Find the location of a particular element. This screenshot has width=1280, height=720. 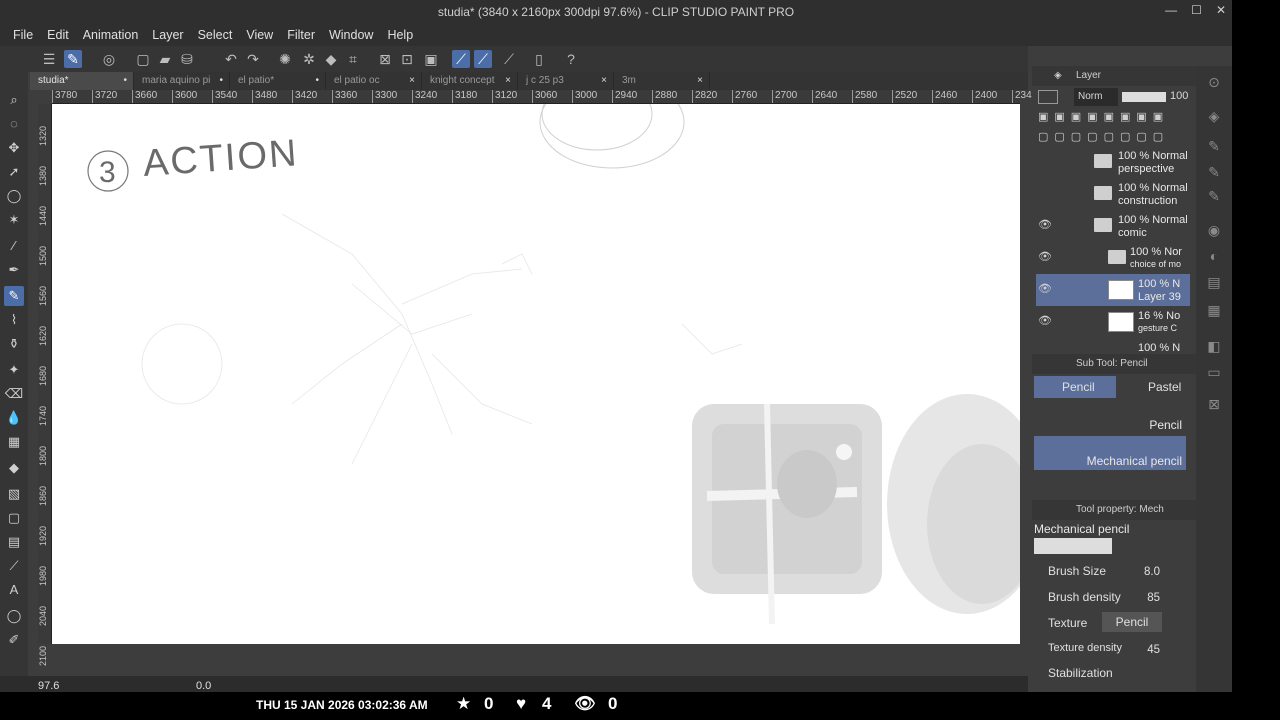

eraser-icon: ✎ is located at coordinates (1214, 196).